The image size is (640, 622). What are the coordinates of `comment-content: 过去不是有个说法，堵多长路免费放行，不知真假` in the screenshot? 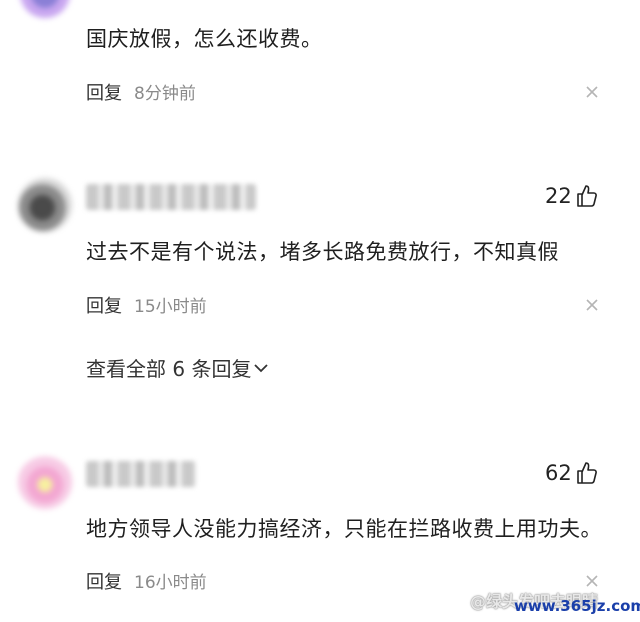 It's located at (322, 252).